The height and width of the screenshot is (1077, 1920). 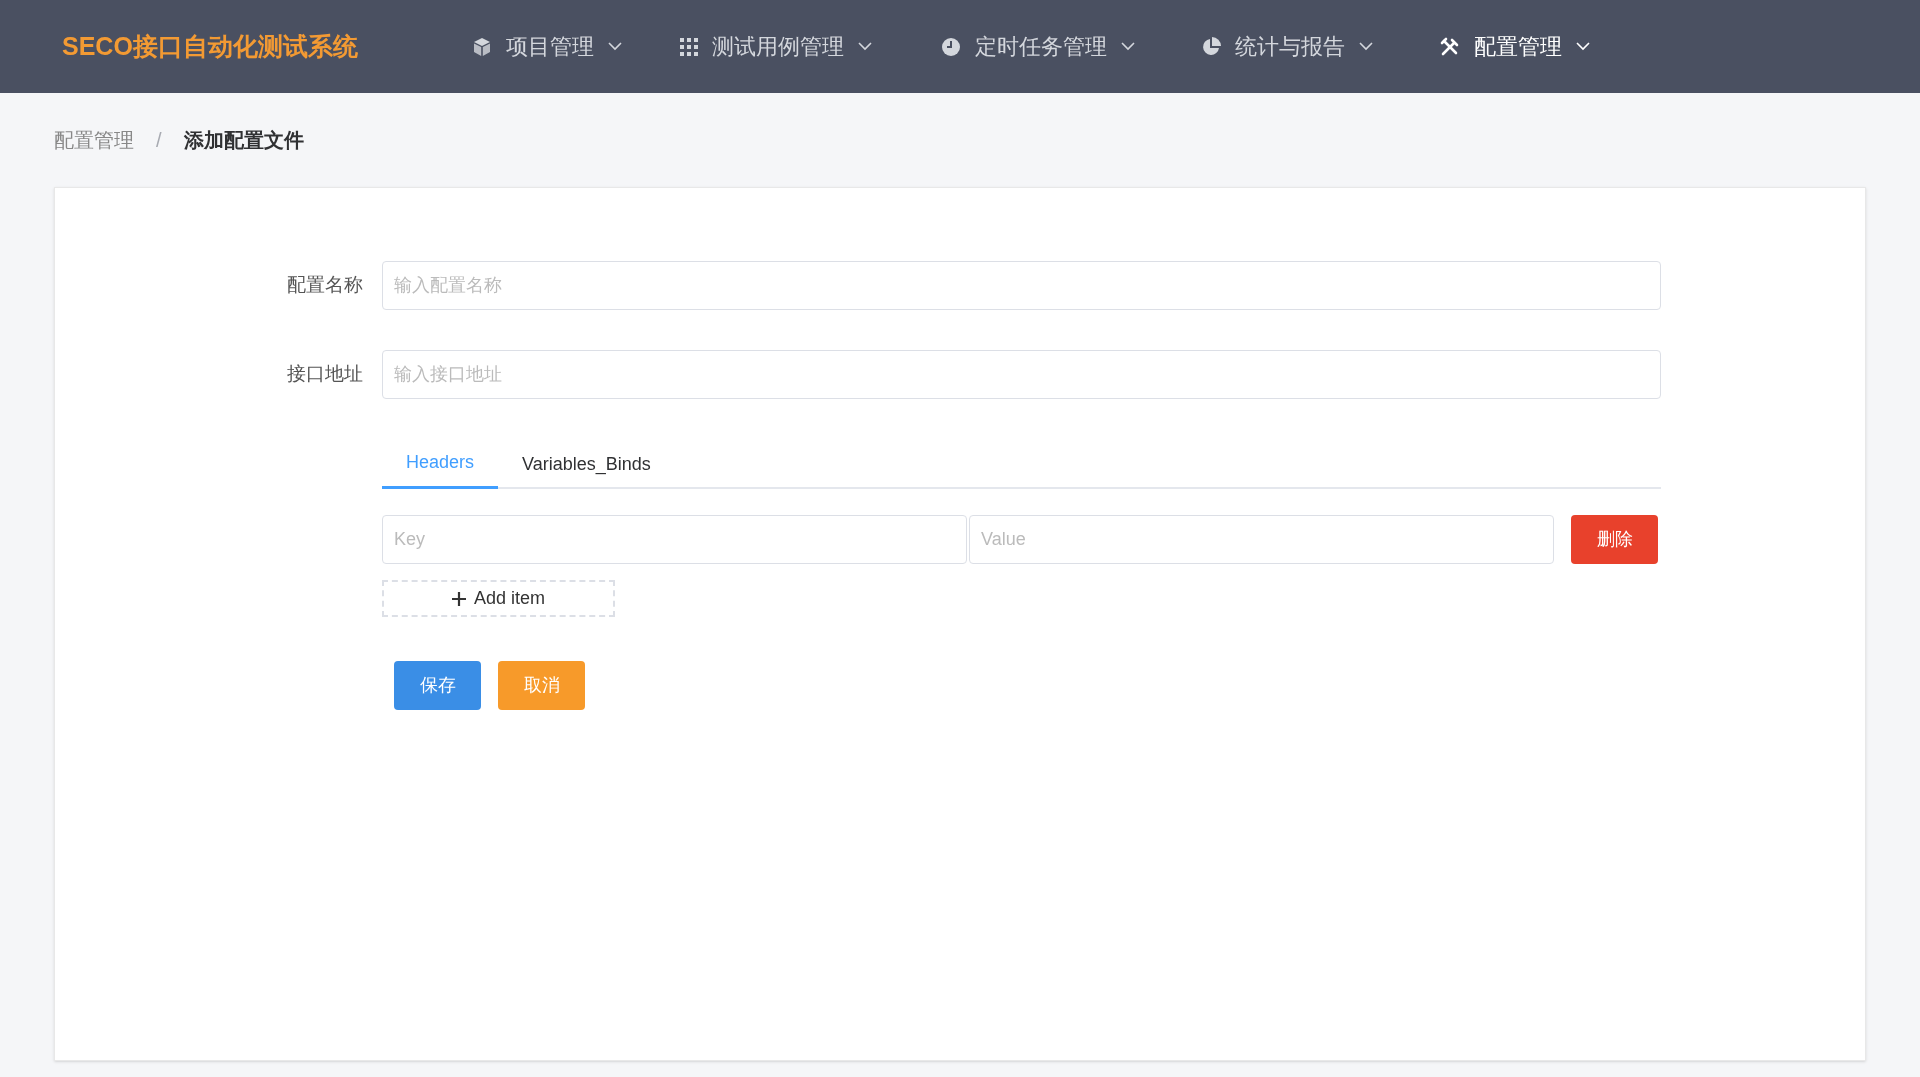 What do you see at coordinates (243, 140) in the screenshot?
I see `breadcrumb-current: 添加配置文件` at bounding box center [243, 140].